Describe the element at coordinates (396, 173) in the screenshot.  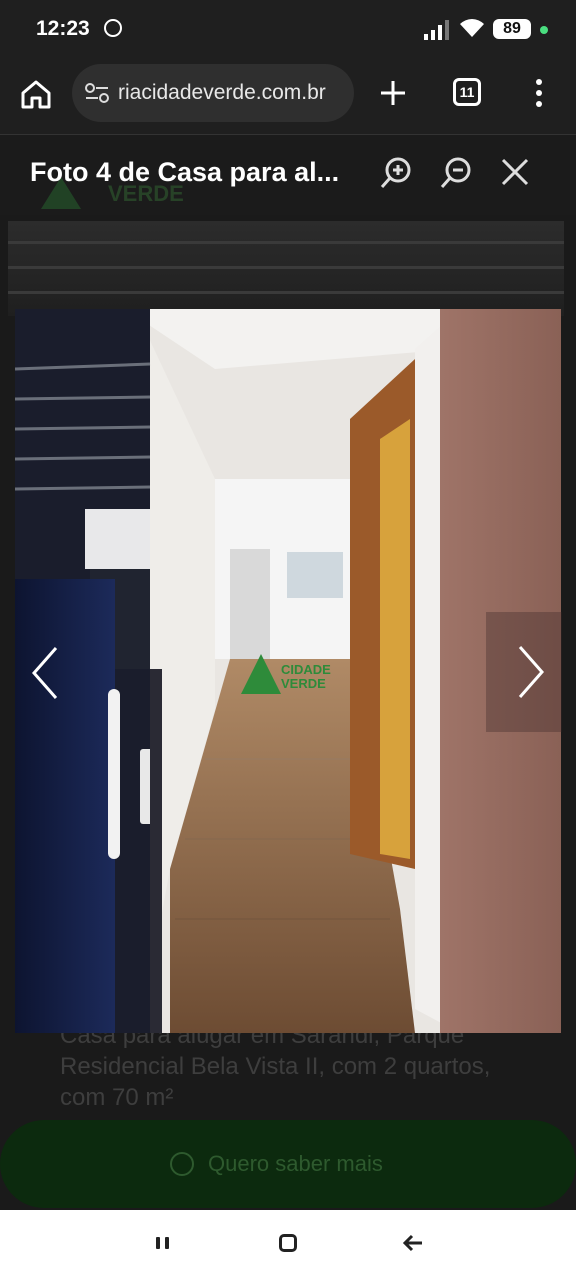
I see `zoom-in-icon` at that location.